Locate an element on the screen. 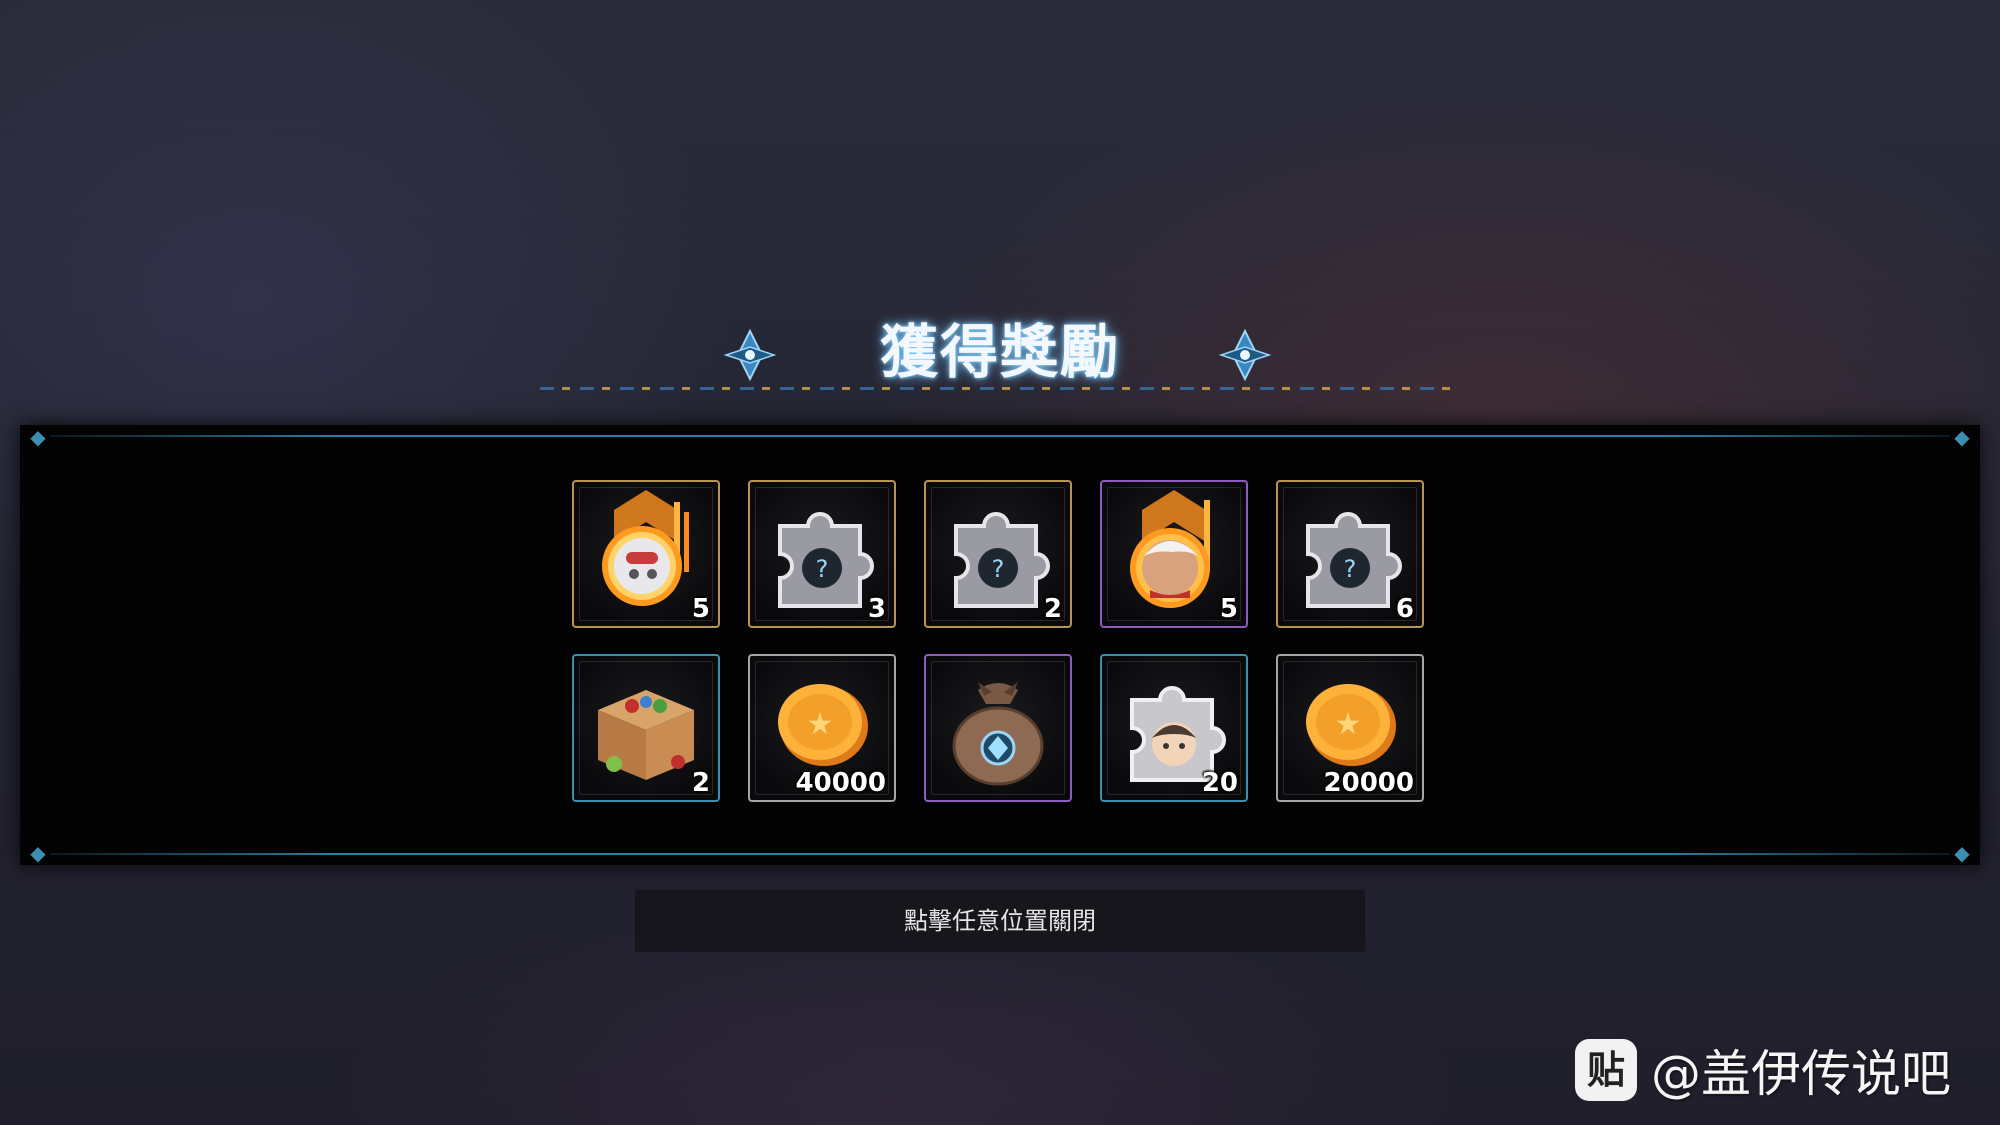 The height and width of the screenshot is (1125, 2000). panel-border-bottom is located at coordinates (1000, 854).